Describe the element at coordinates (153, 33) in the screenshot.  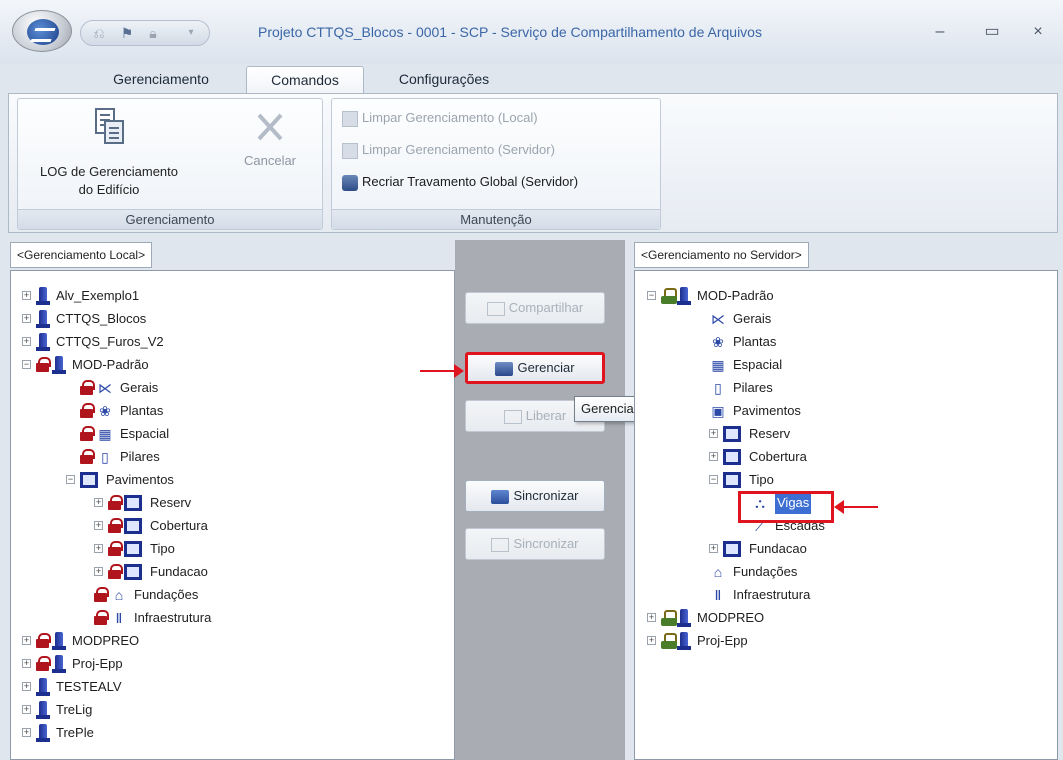
I see `lock-icon: 🔒︎` at that location.